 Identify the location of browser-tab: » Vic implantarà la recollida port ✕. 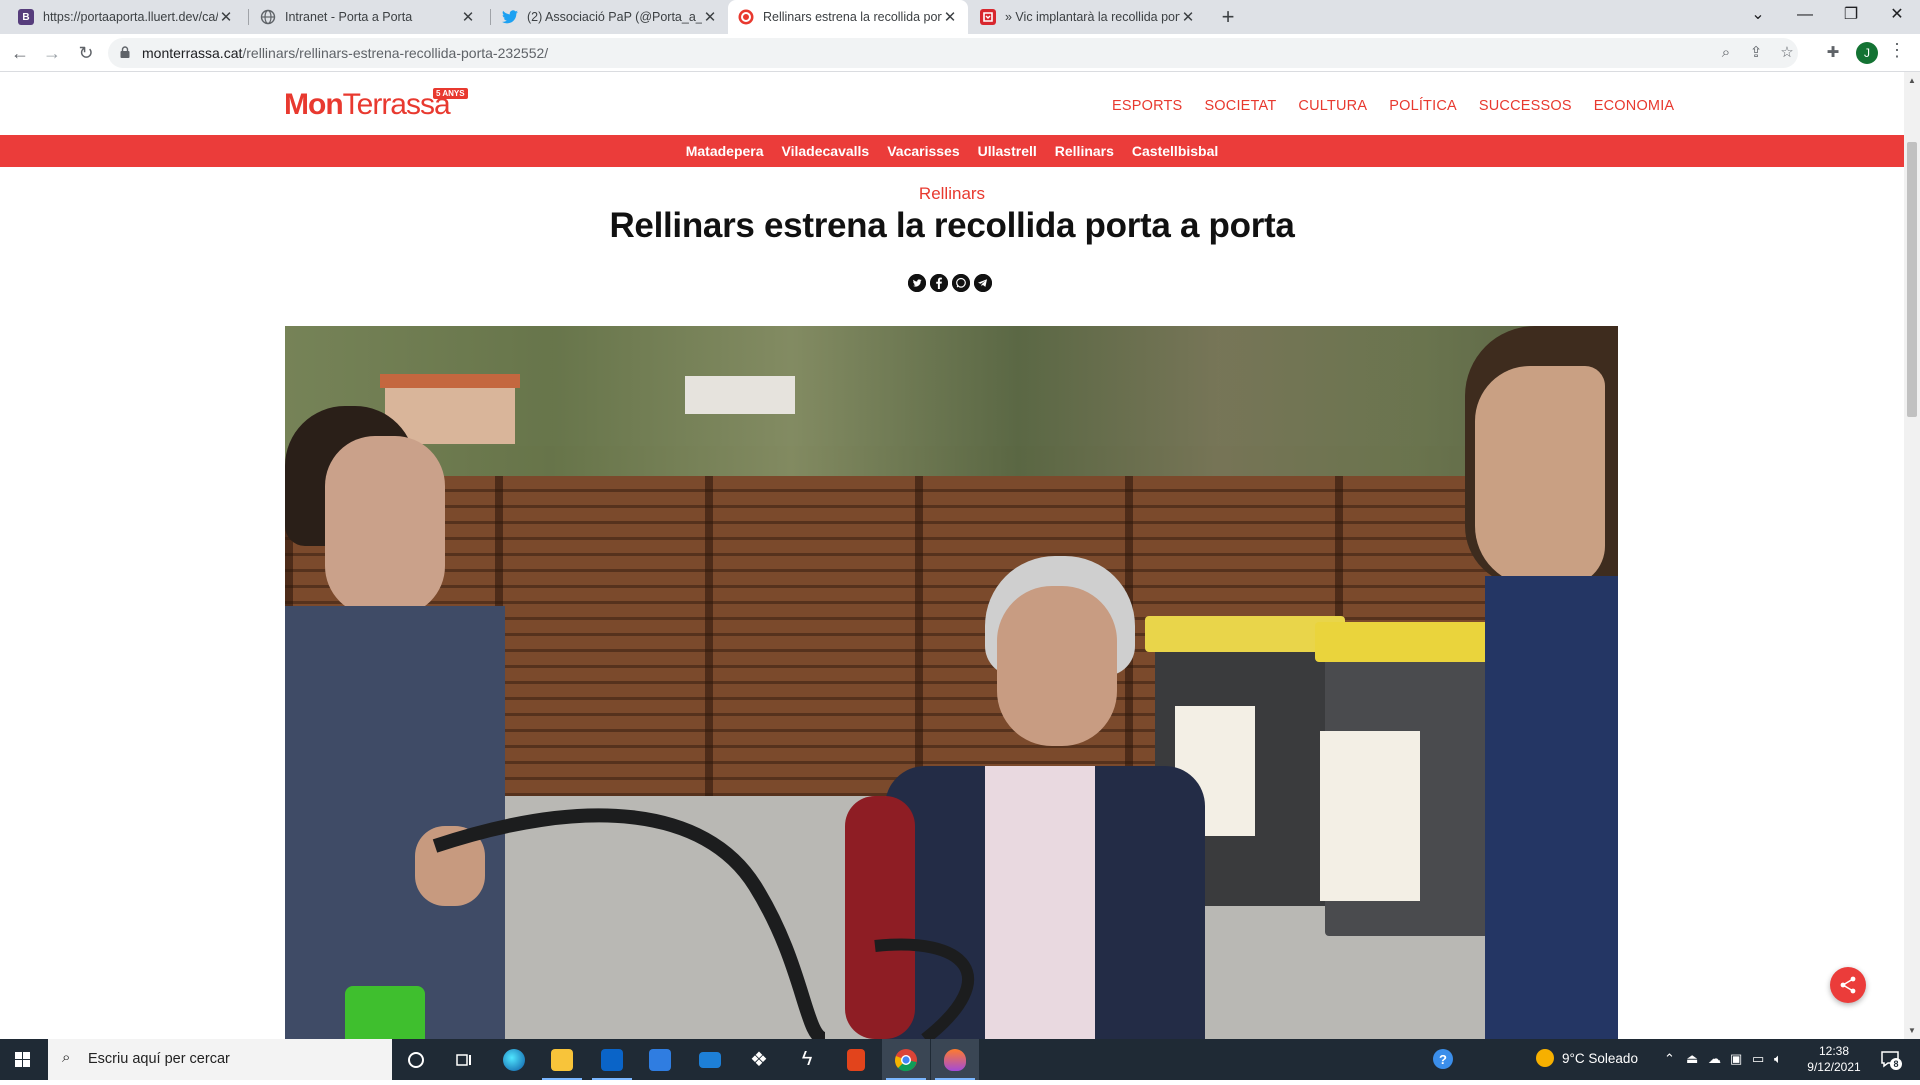
(1088, 17).